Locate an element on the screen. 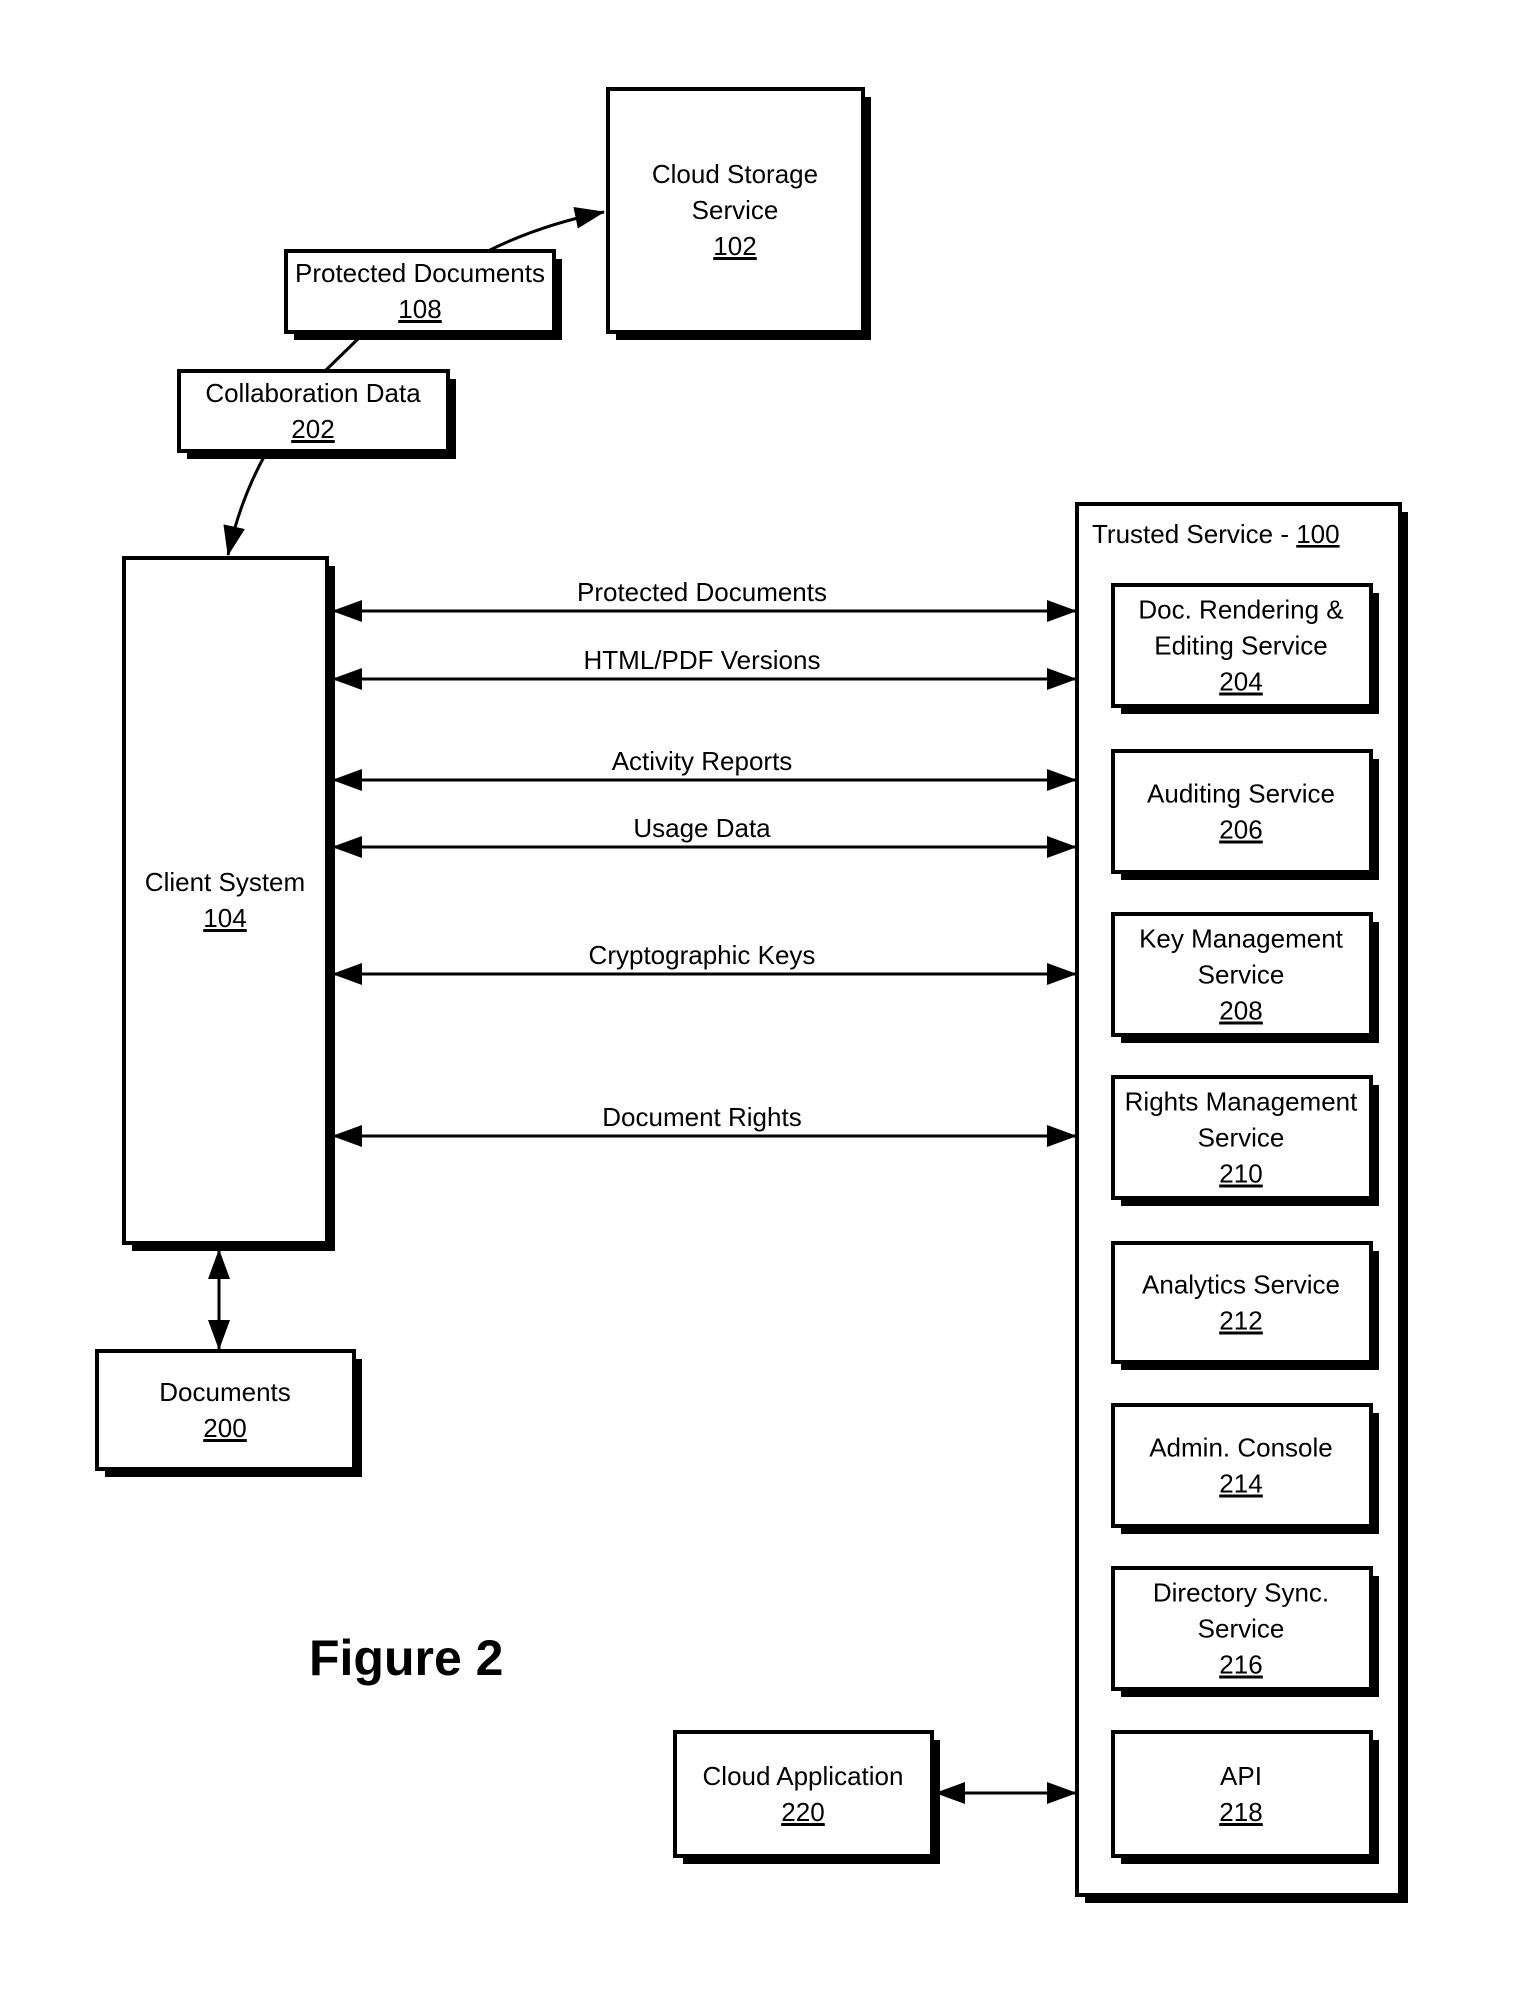  arrow-collab-data-to-client is located at coordinates (245, 505).